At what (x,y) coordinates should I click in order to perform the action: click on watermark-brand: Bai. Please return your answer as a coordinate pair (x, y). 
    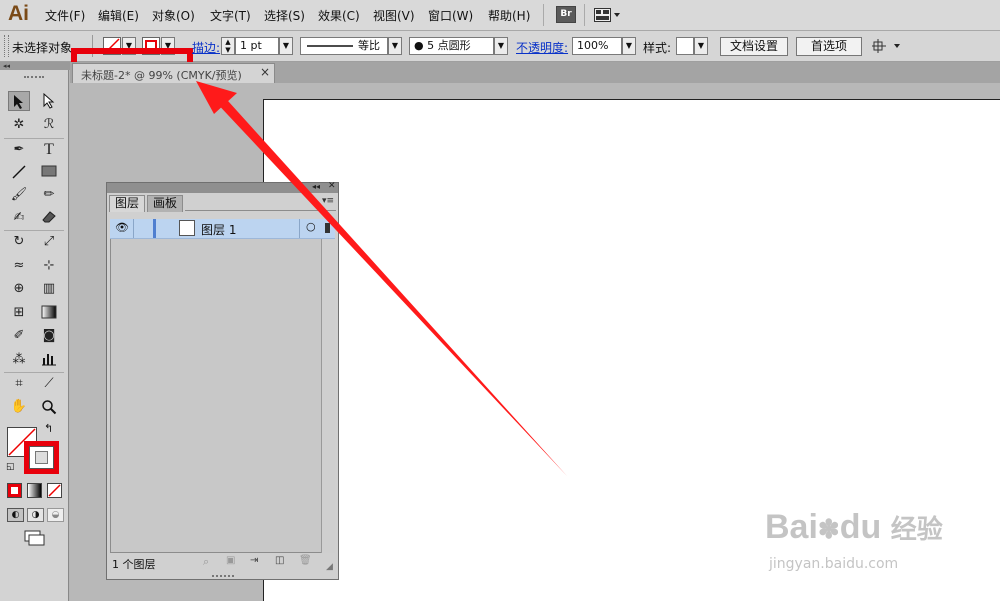
    Looking at the image, I should click on (791, 527).